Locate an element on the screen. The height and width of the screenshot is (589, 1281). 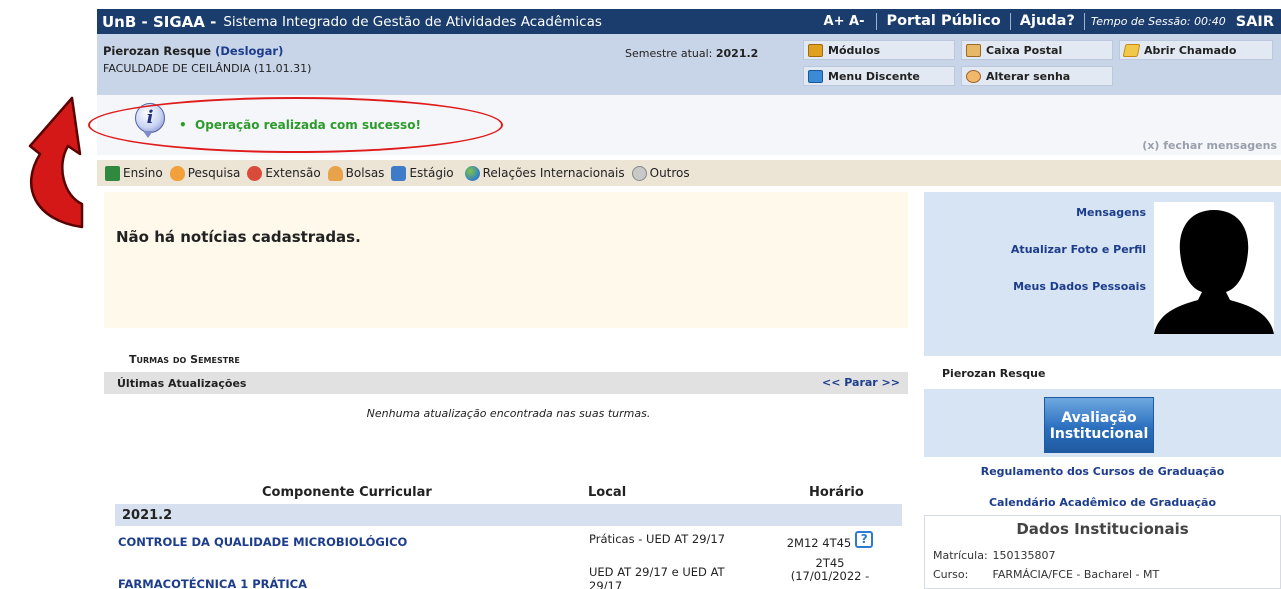
avatar-silhouette-icon is located at coordinates (1214, 272).